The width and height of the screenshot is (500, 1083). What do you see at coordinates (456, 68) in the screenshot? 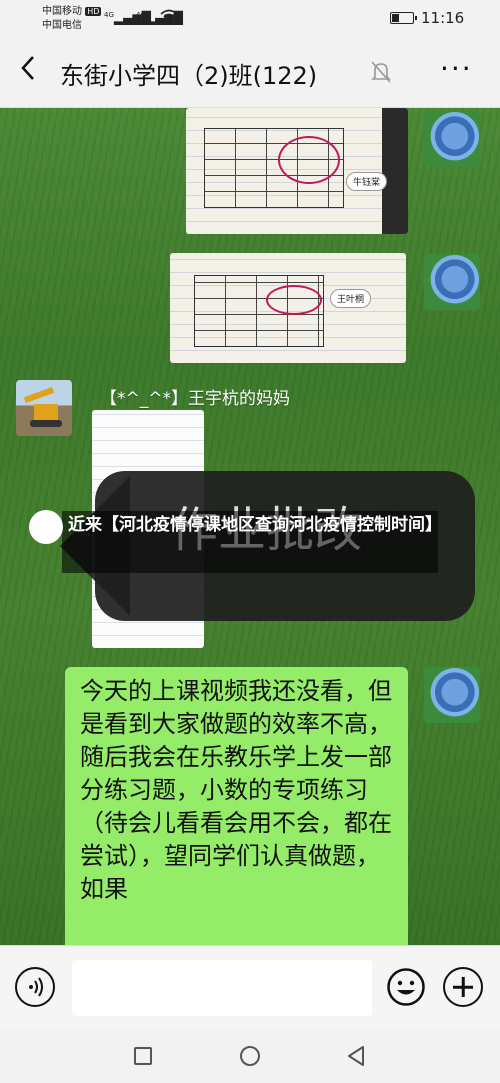
I see `more-dots-icon: ···` at bounding box center [456, 68].